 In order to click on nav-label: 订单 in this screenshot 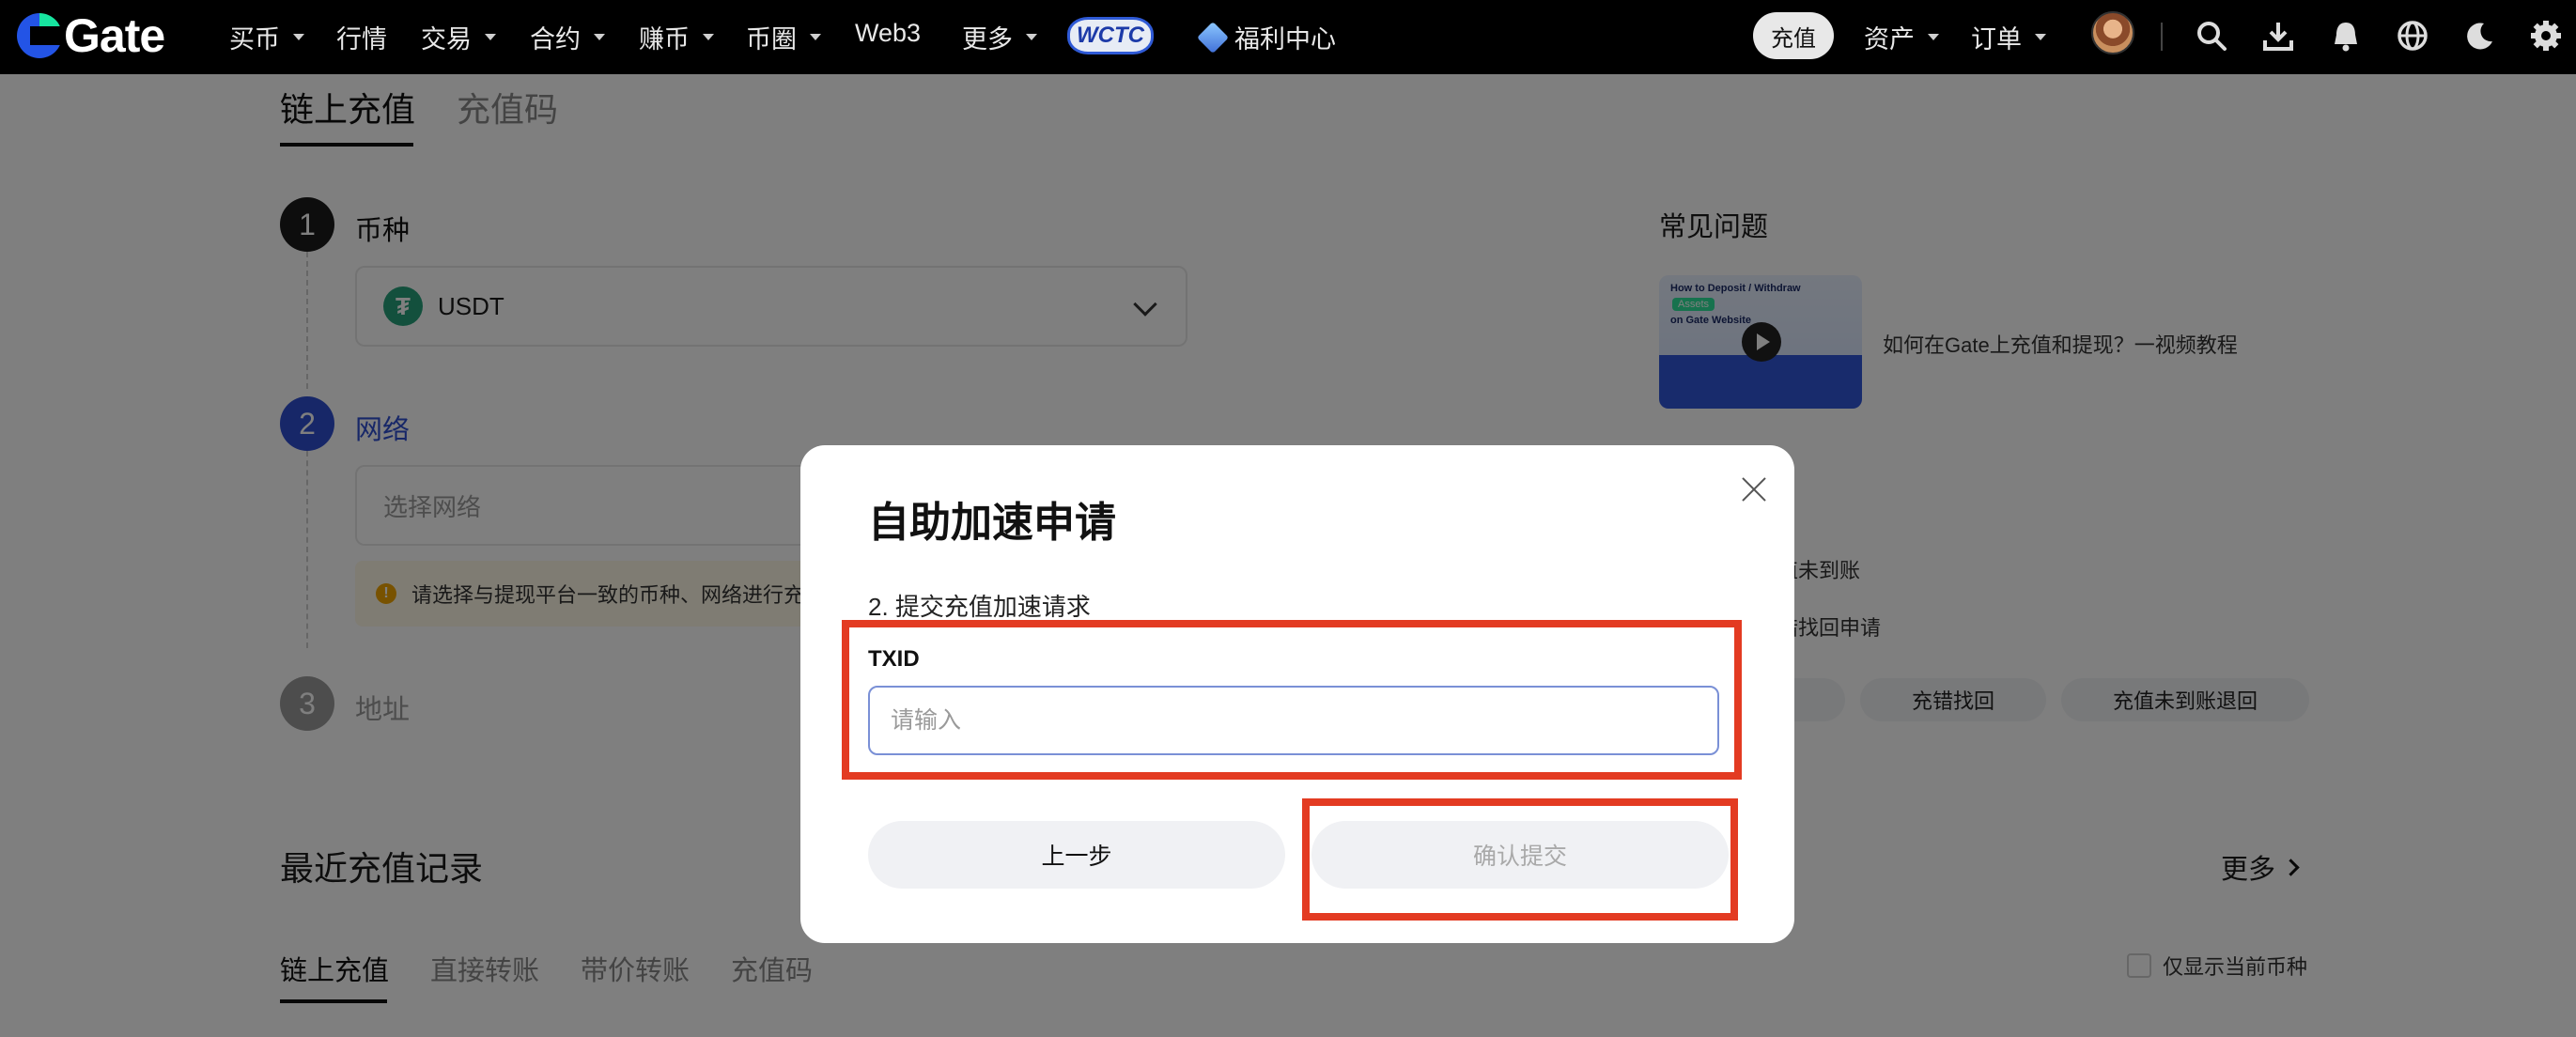, I will do `click(1996, 39)`.